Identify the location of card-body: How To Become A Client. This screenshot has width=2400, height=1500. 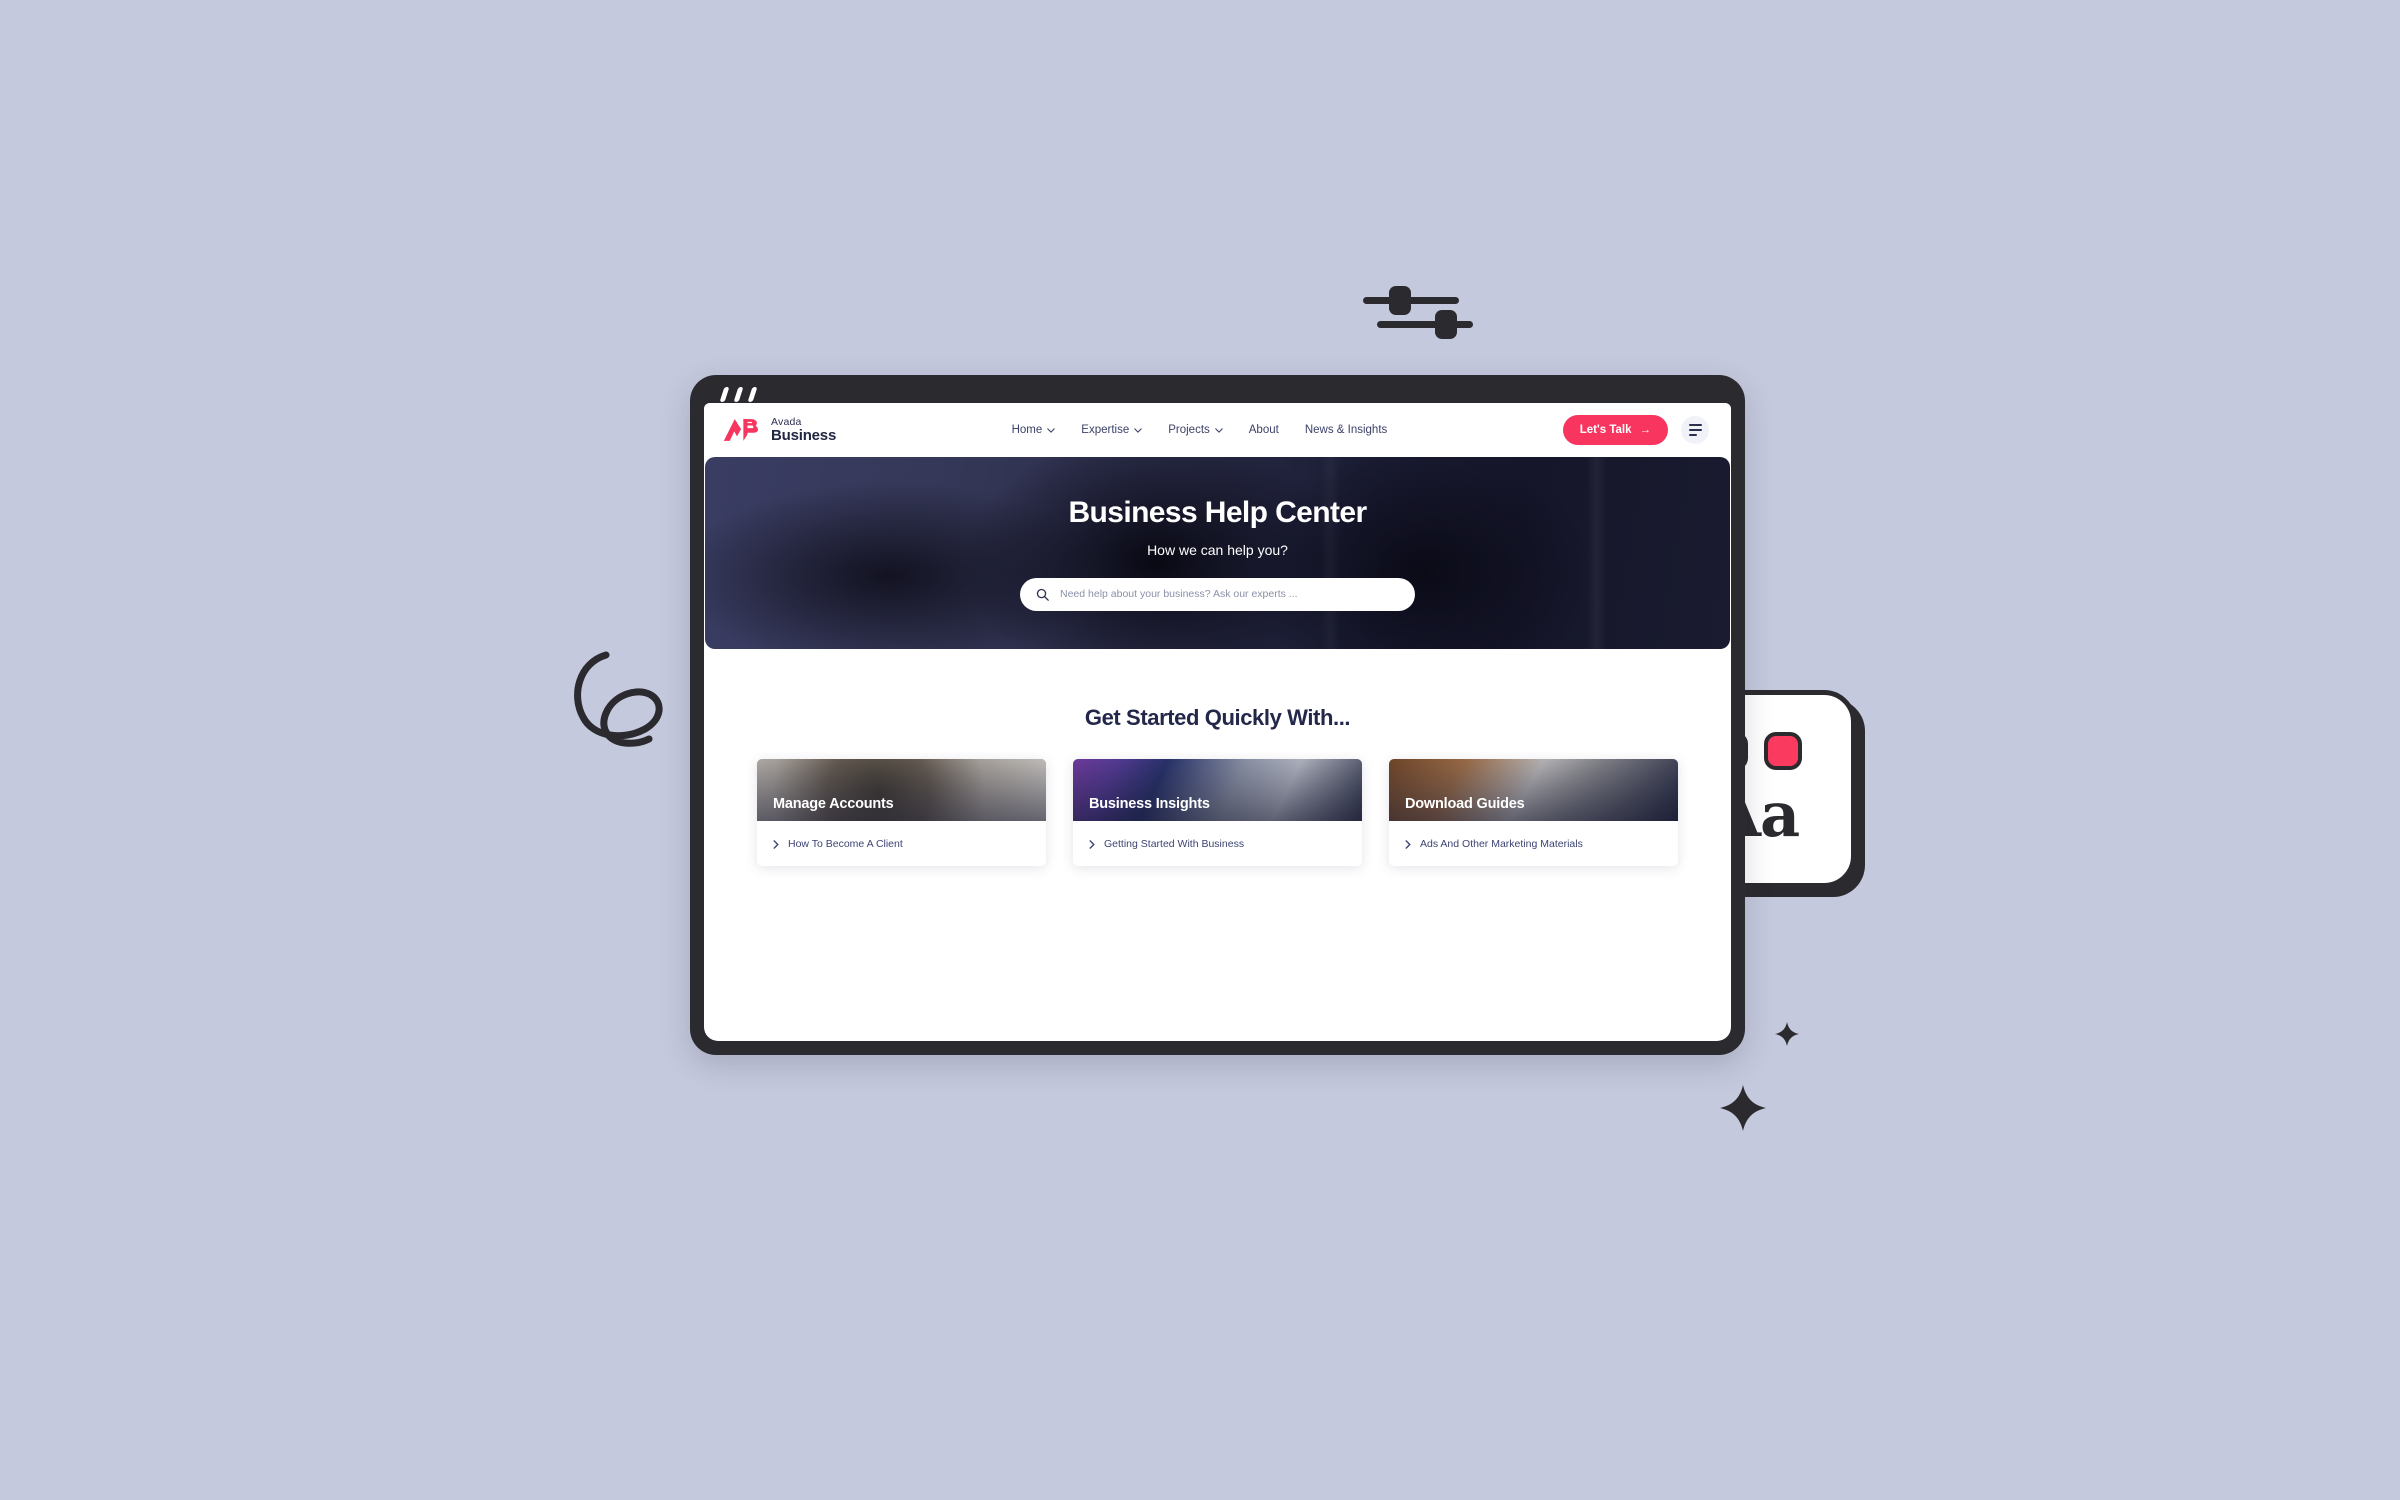
(901, 843).